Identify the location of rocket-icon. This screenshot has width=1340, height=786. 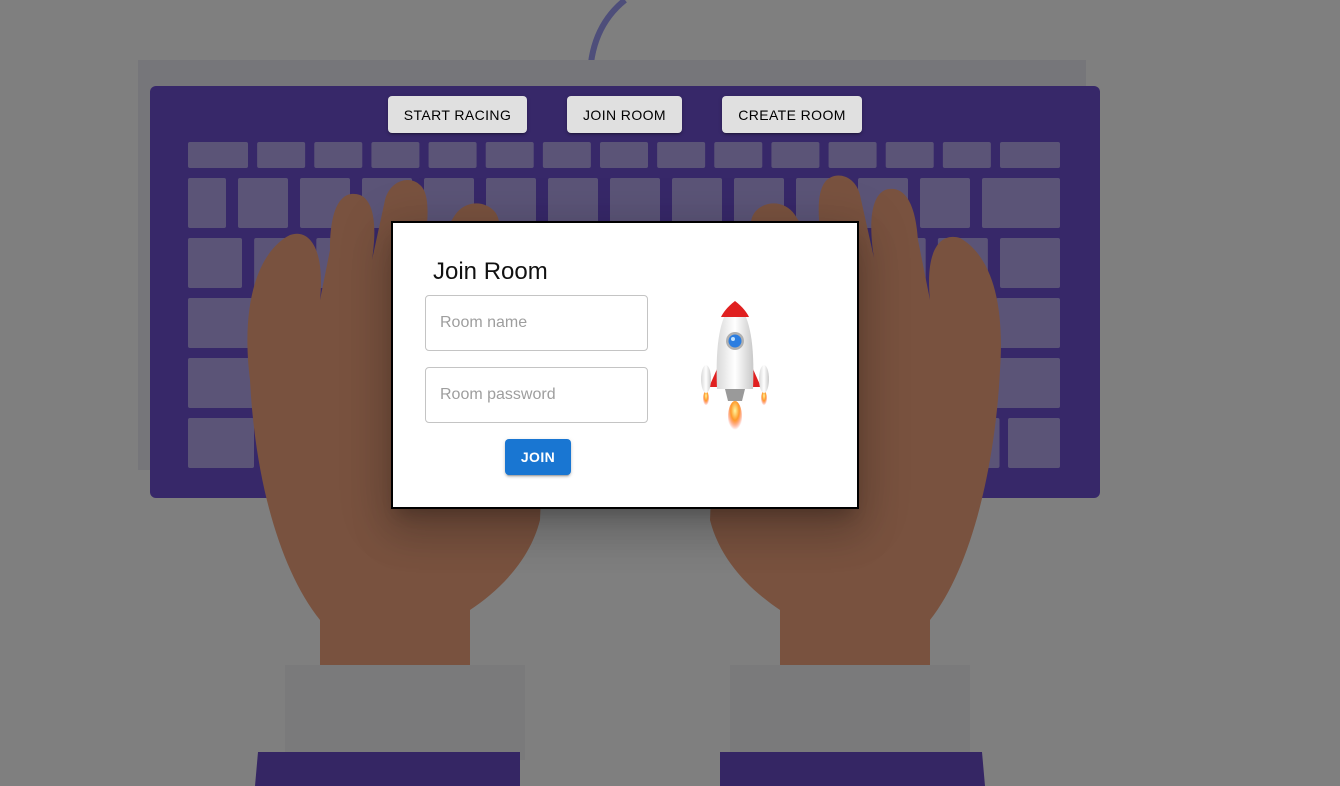
(735, 367).